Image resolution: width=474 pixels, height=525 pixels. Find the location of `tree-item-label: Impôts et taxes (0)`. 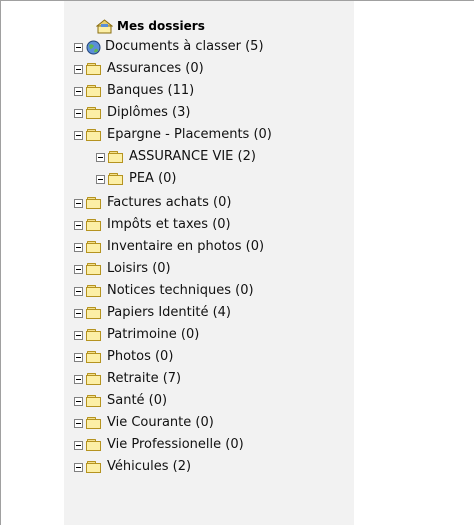

tree-item-label: Impôts et taxes (0) is located at coordinates (169, 224).